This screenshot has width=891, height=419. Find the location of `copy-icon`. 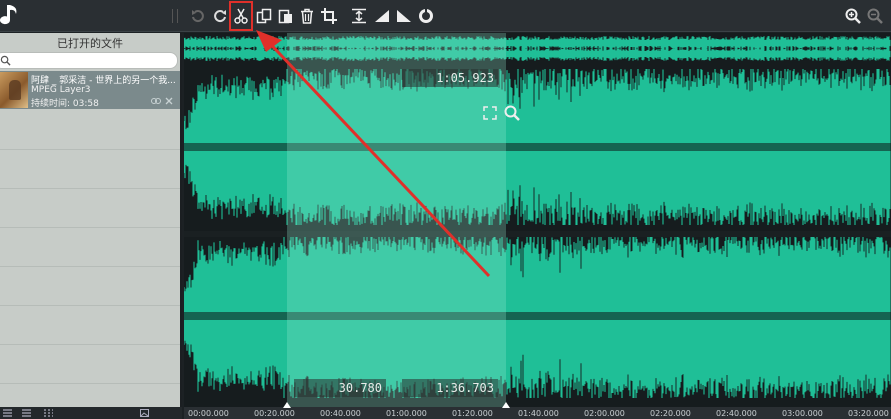

copy-icon is located at coordinates (264, 16).